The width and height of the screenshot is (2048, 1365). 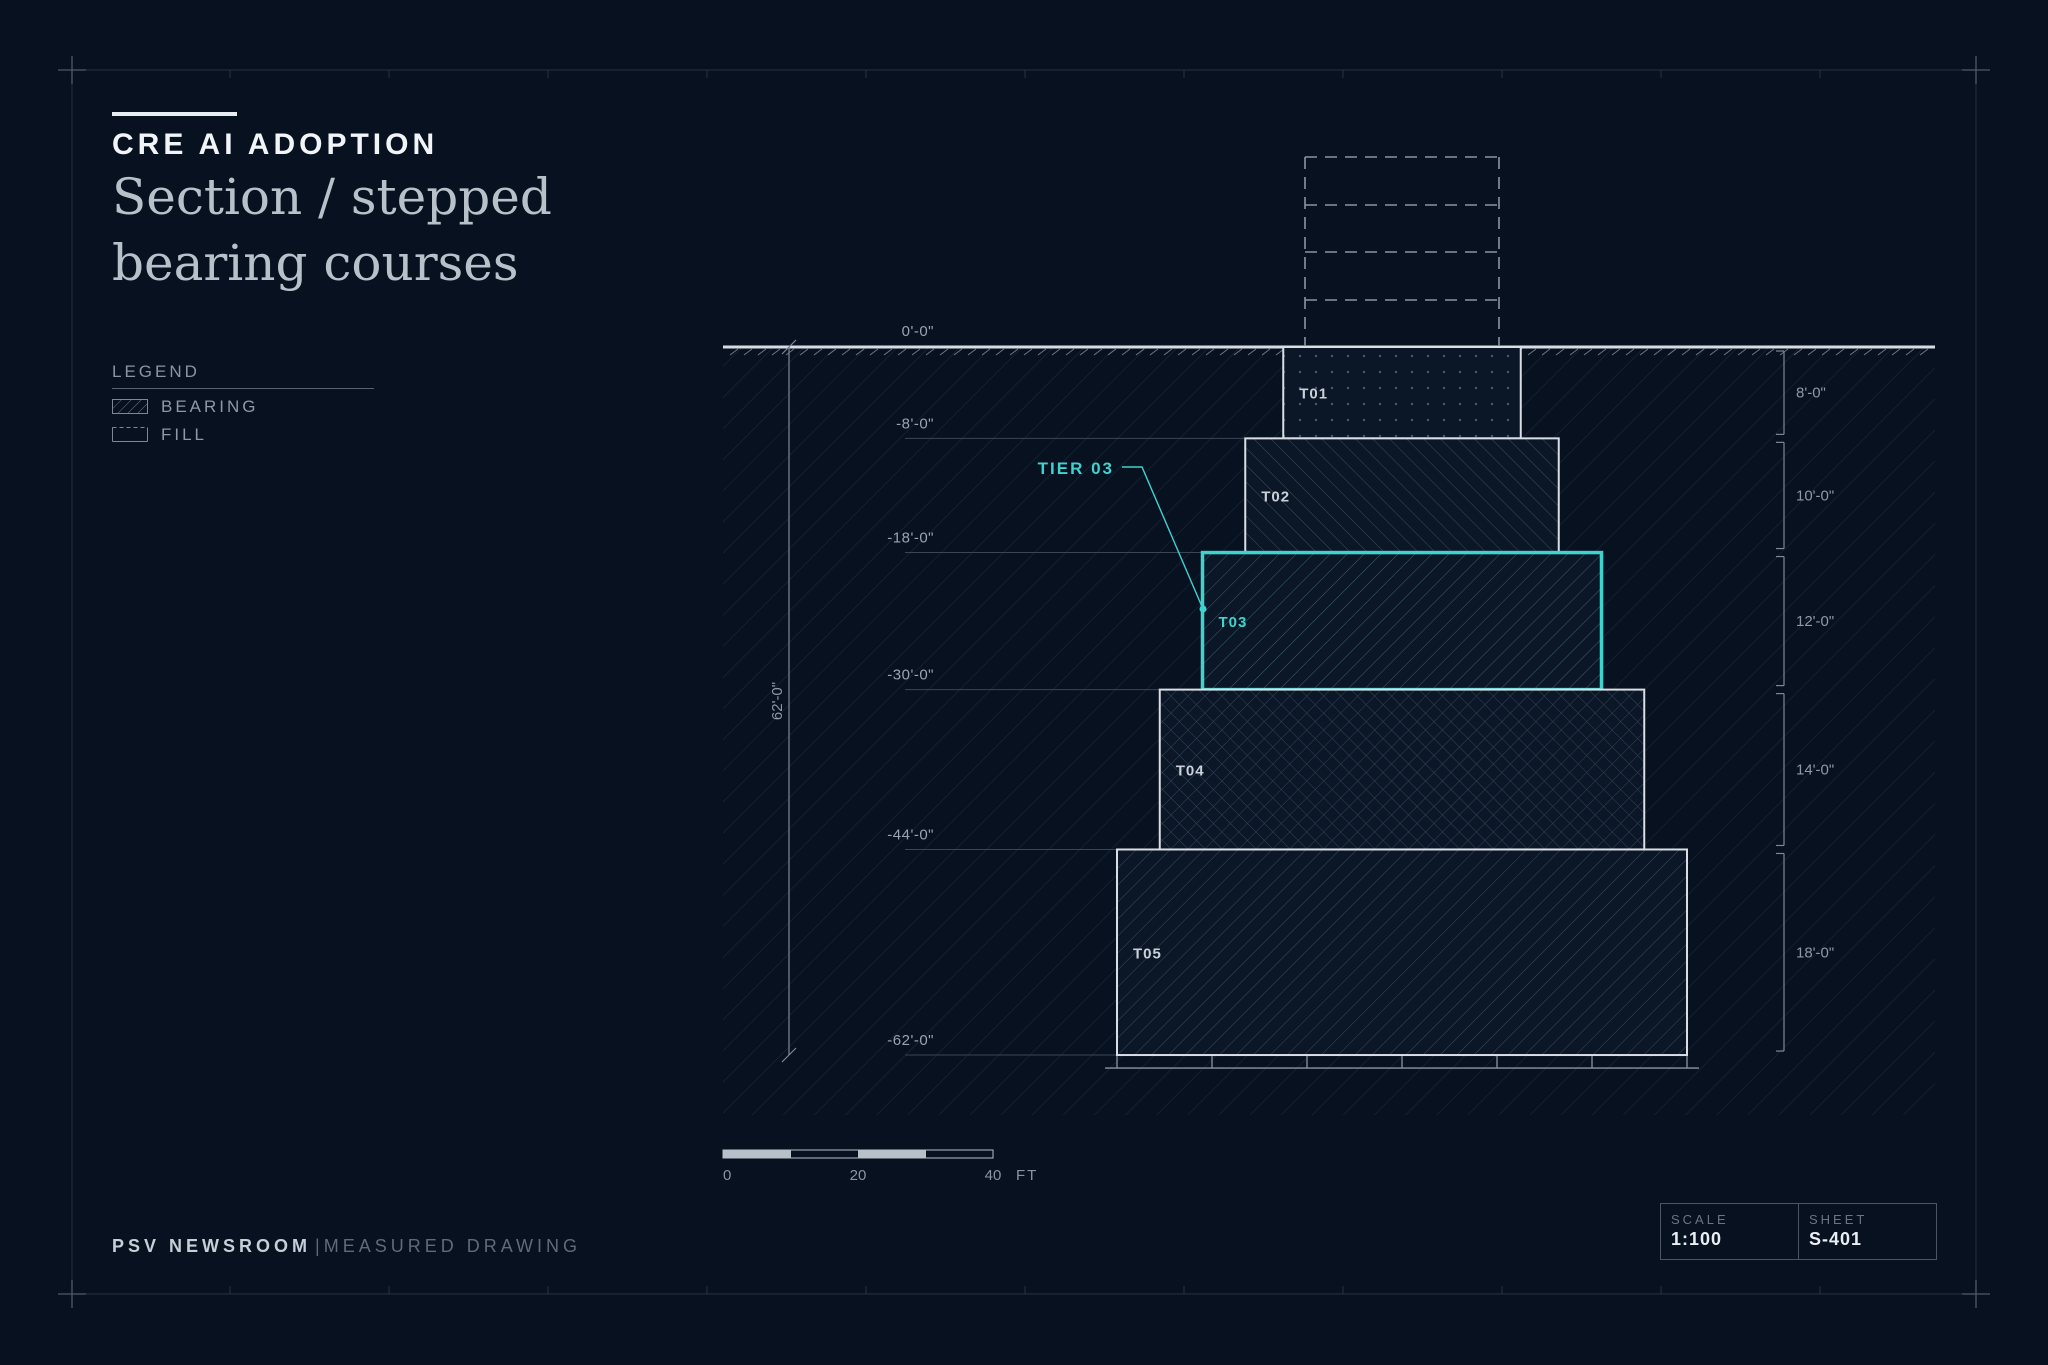 What do you see at coordinates (918, 331) in the screenshot?
I see `grade-level-label: 0'-0"` at bounding box center [918, 331].